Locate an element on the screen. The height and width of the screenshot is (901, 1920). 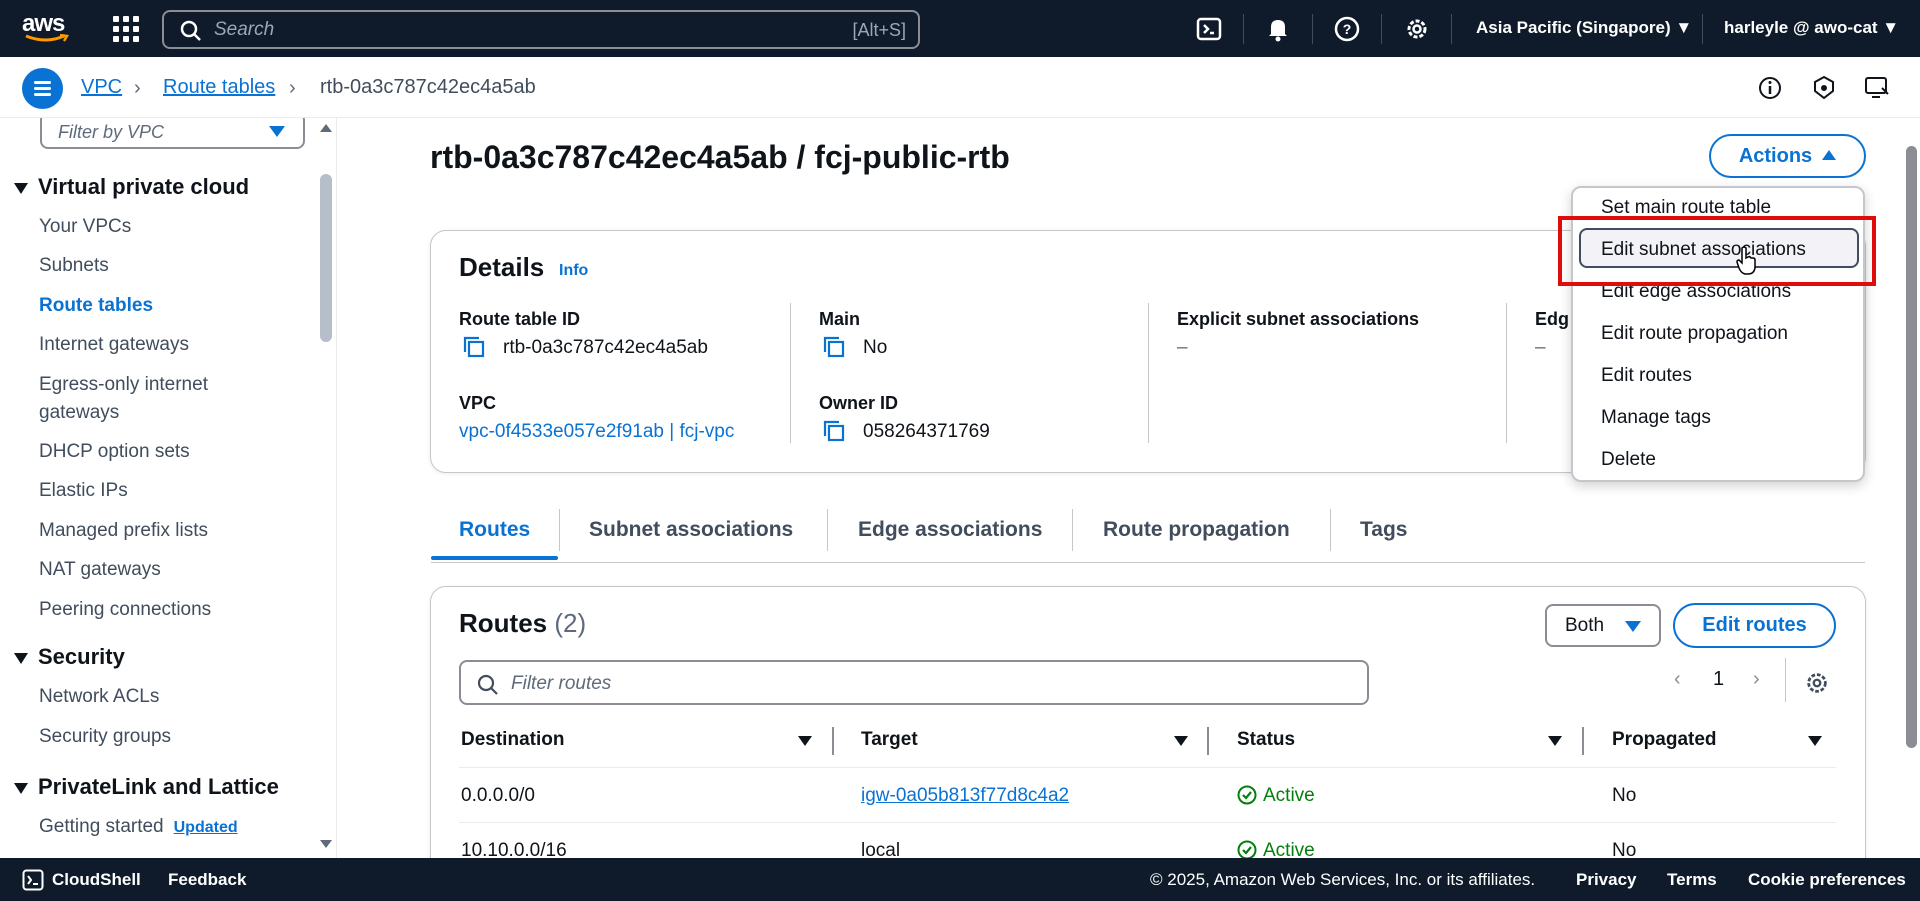
filter-vpc-placeholder: Filter by VPC is located at coordinates (111, 132).